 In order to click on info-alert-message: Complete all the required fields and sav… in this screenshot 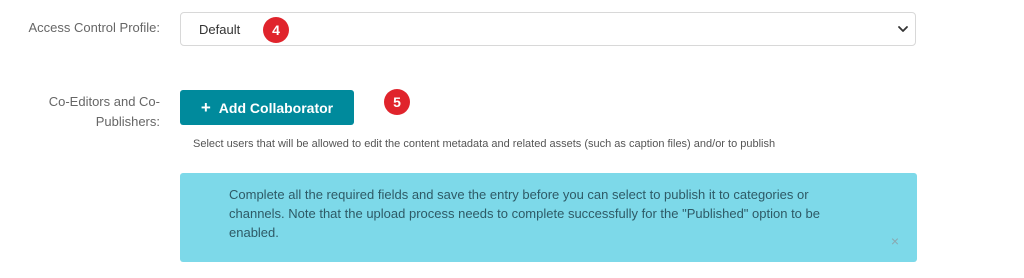, I will do `click(524, 213)`.